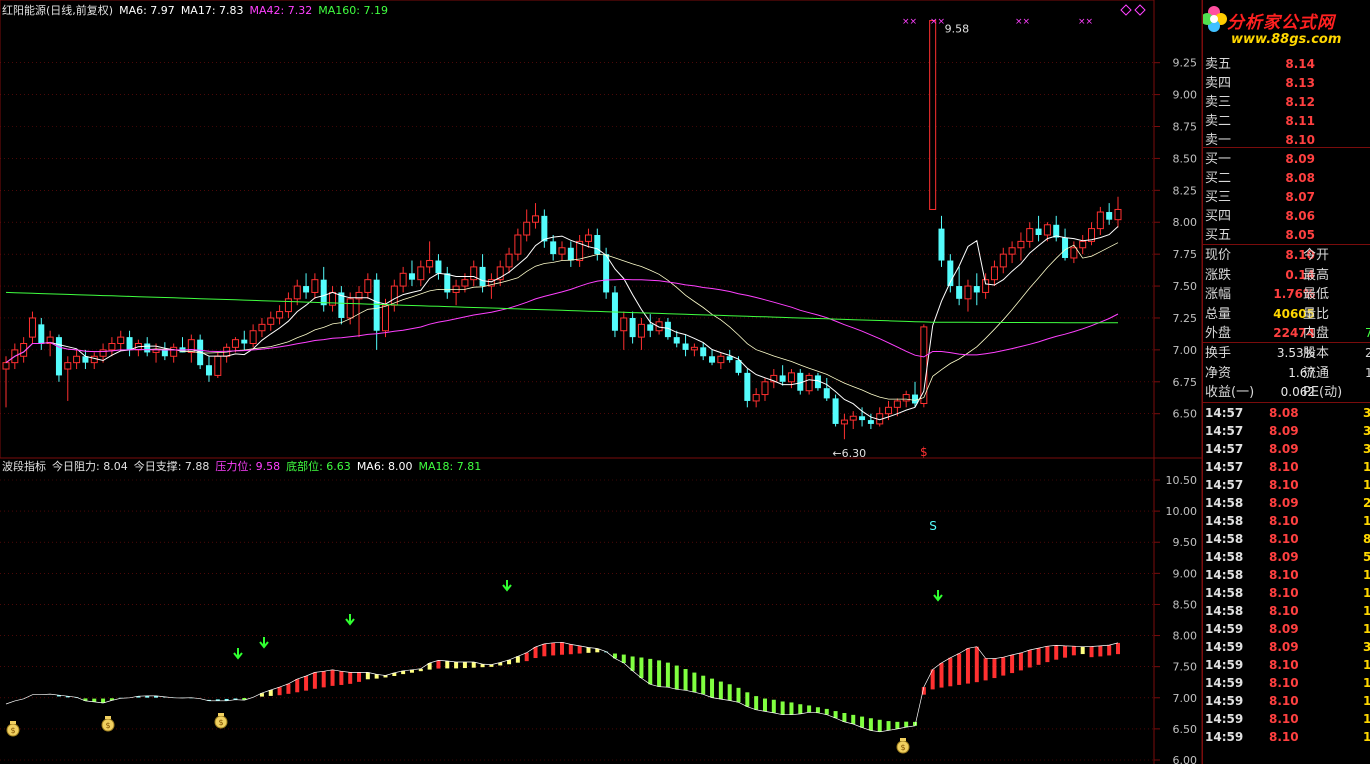 The image size is (1370, 764). I want to click on stat-label-2: PE(动), so click(1323, 392).